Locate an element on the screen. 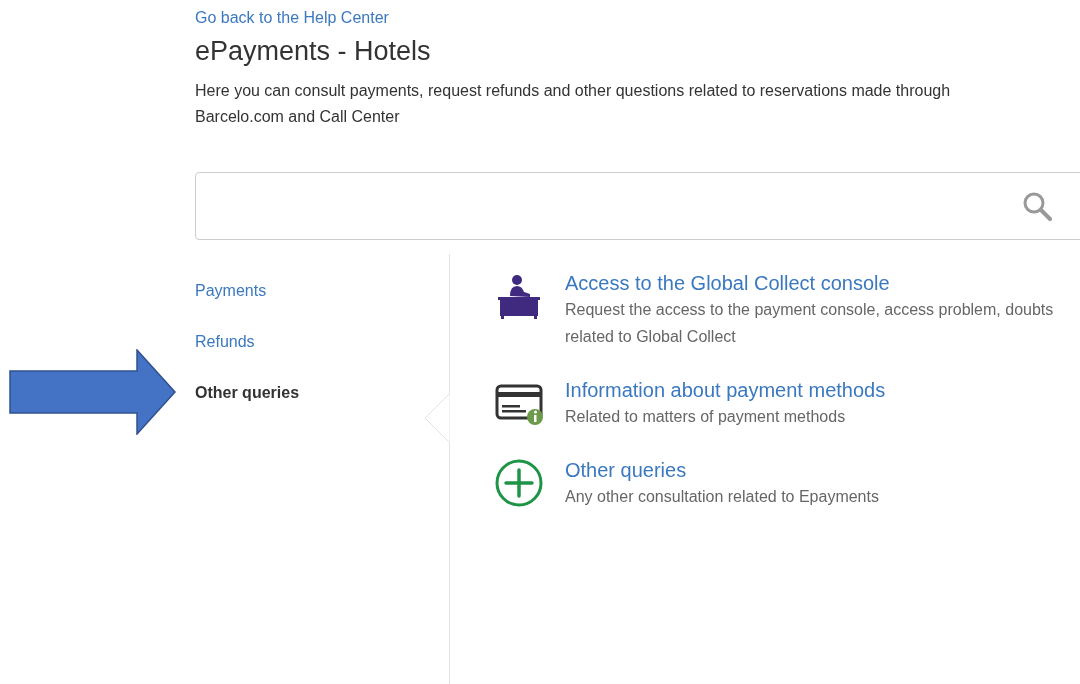  back-link: Go back to the Help Center is located at coordinates (292, 18).